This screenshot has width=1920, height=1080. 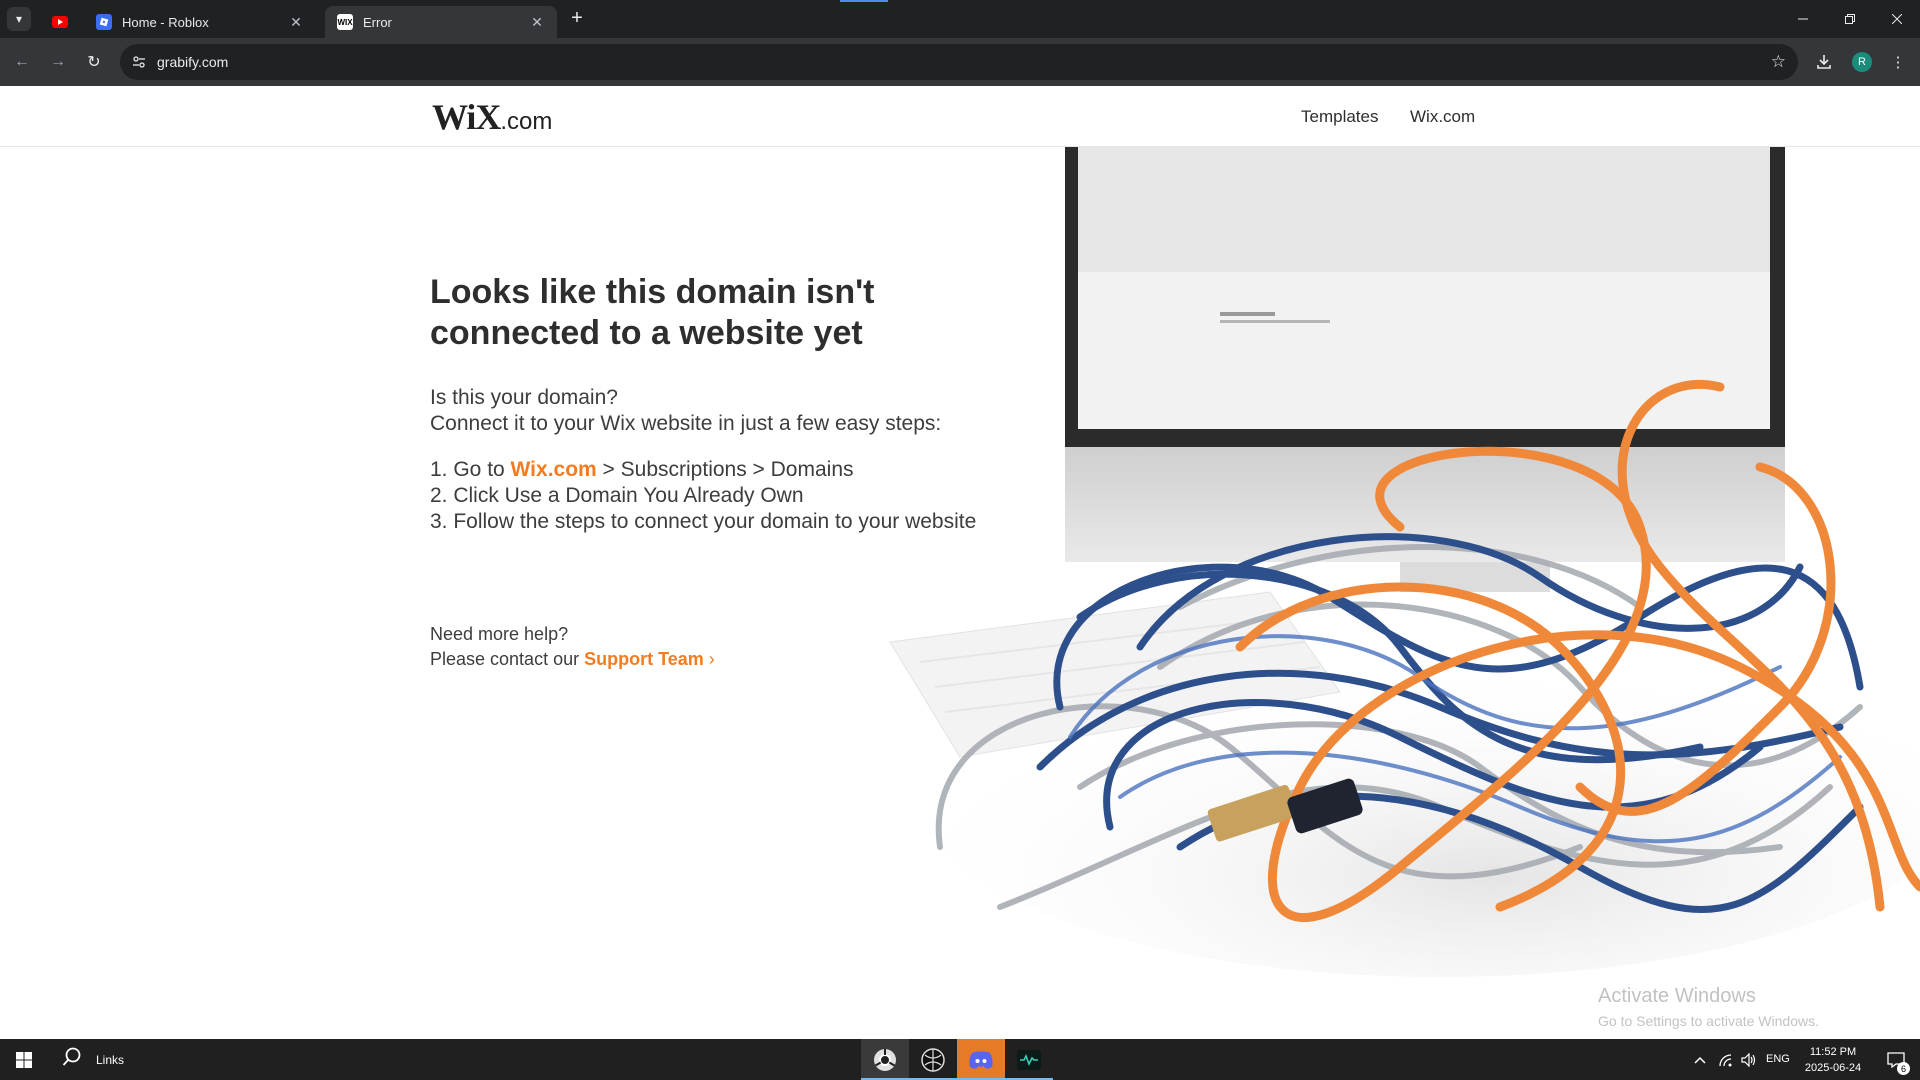 What do you see at coordinates (58, 62) in the screenshot?
I see `forward-arrow-icon: →` at bounding box center [58, 62].